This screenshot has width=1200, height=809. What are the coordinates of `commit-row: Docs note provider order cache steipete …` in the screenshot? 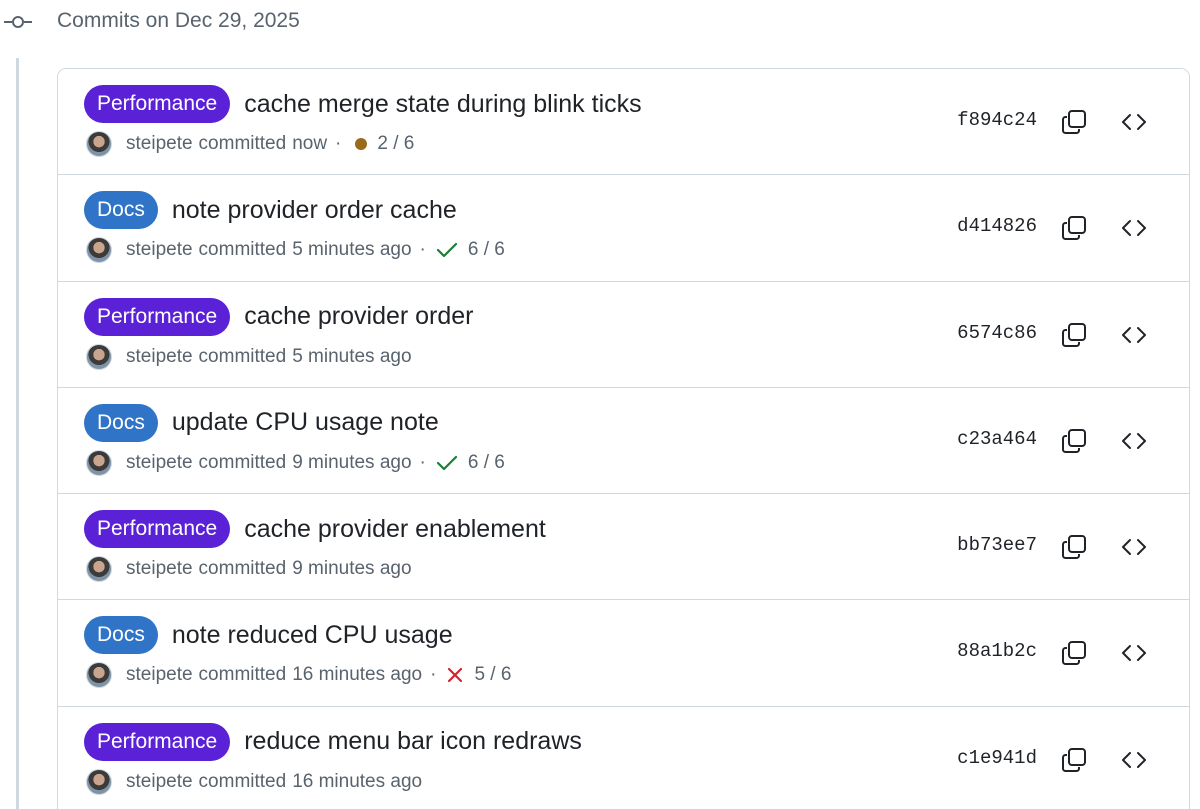 It's located at (623, 228).